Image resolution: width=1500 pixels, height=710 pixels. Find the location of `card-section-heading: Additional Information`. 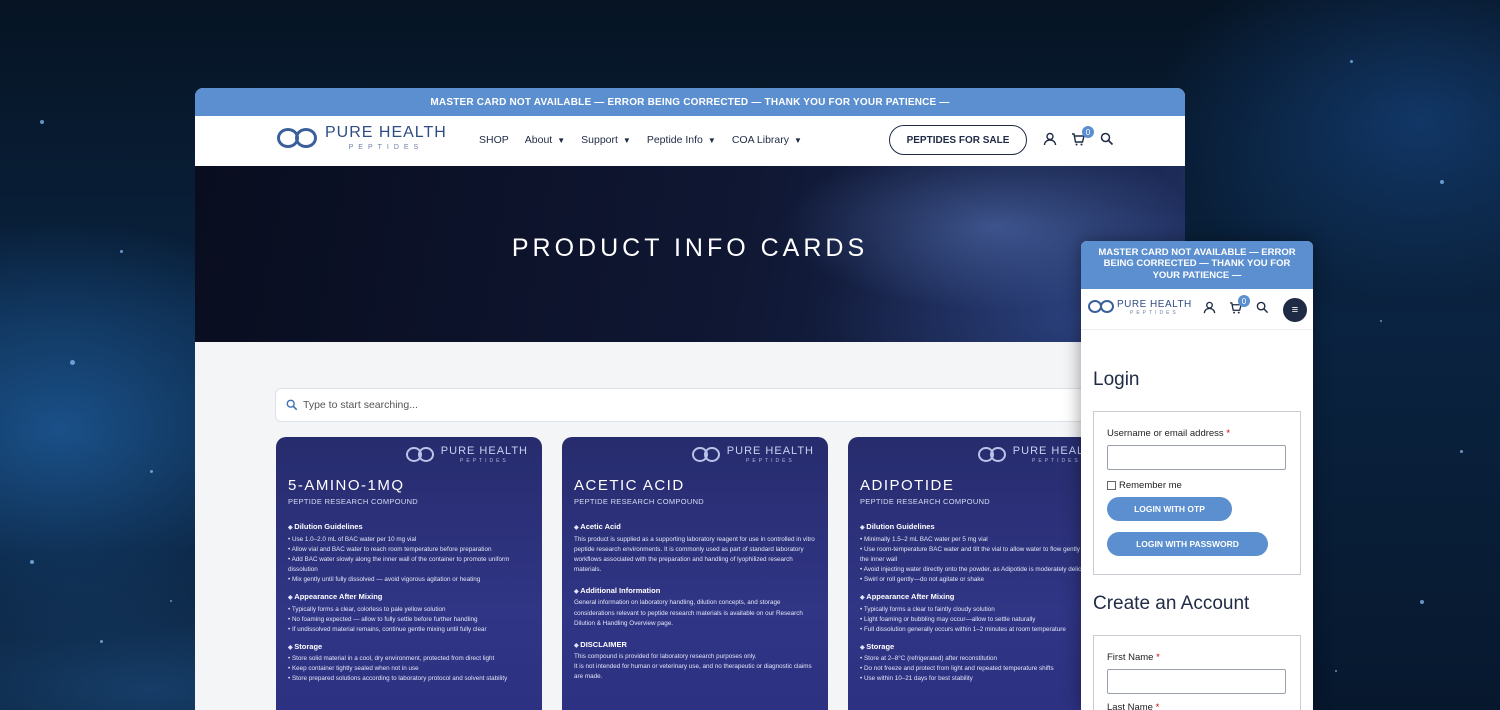

card-section-heading: Additional Information is located at coordinates (696, 591).